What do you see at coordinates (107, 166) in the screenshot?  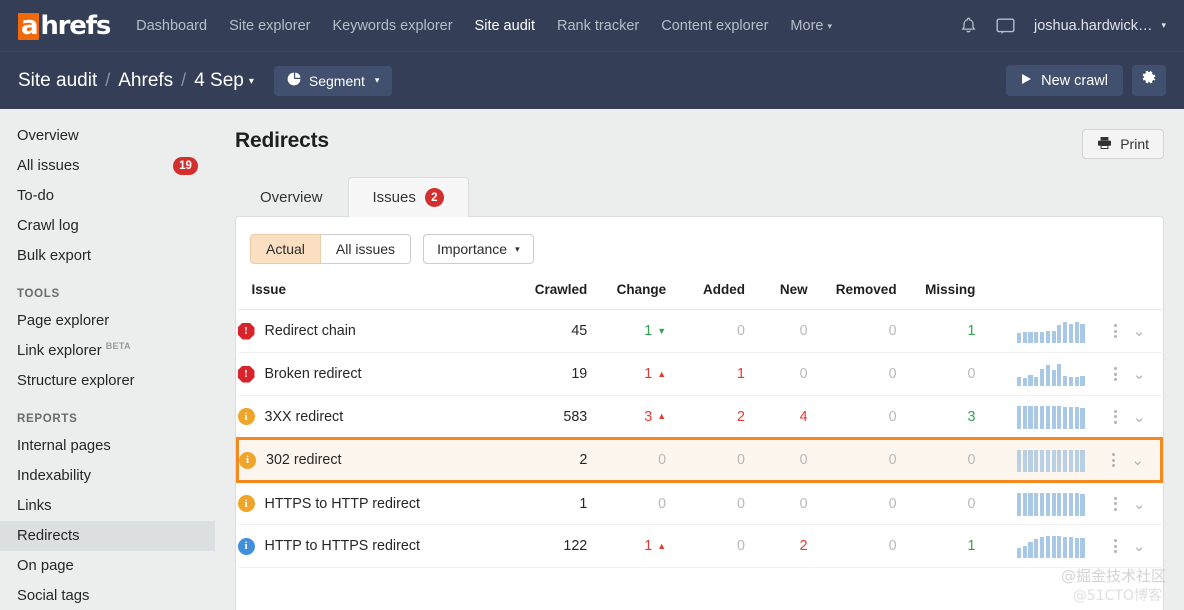 I see `sidebar-item-all-issues: All issues 19` at bounding box center [107, 166].